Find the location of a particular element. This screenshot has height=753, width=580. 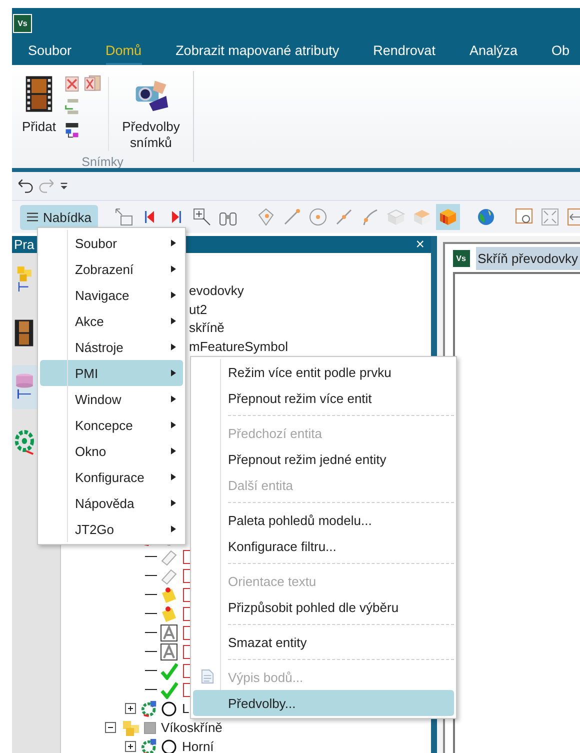

document-logo: Vs is located at coordinates (461, 258).